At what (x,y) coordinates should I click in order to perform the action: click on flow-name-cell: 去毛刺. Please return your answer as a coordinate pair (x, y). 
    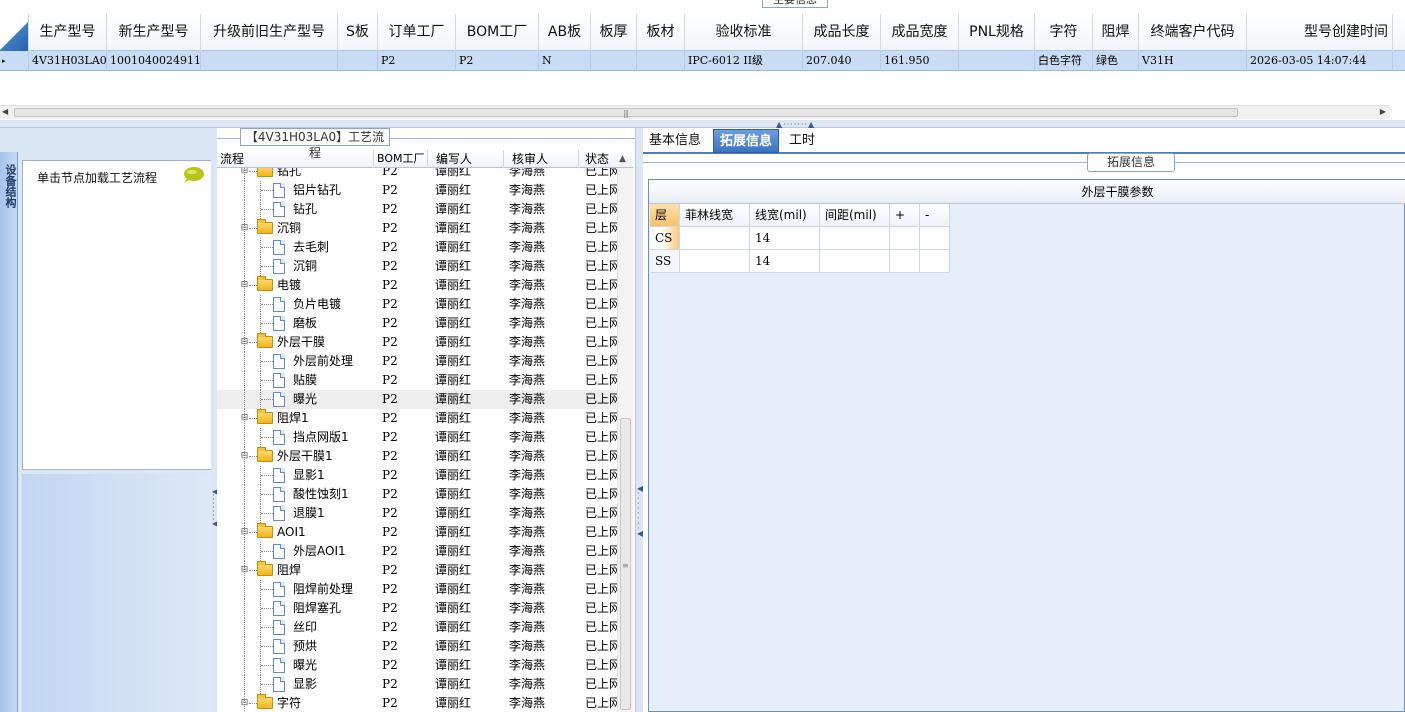
    Looking at the image, I should click on (295, 247).